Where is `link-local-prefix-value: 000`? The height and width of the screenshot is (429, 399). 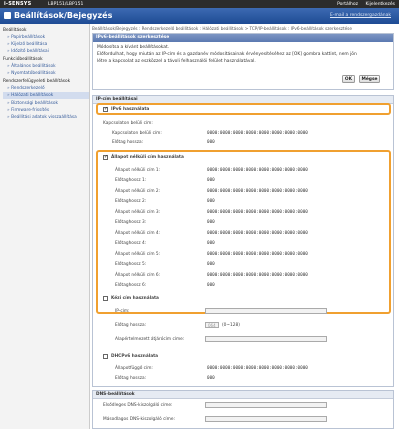
link-local-prefix-value: 000 is located at coordinates (211, 142).